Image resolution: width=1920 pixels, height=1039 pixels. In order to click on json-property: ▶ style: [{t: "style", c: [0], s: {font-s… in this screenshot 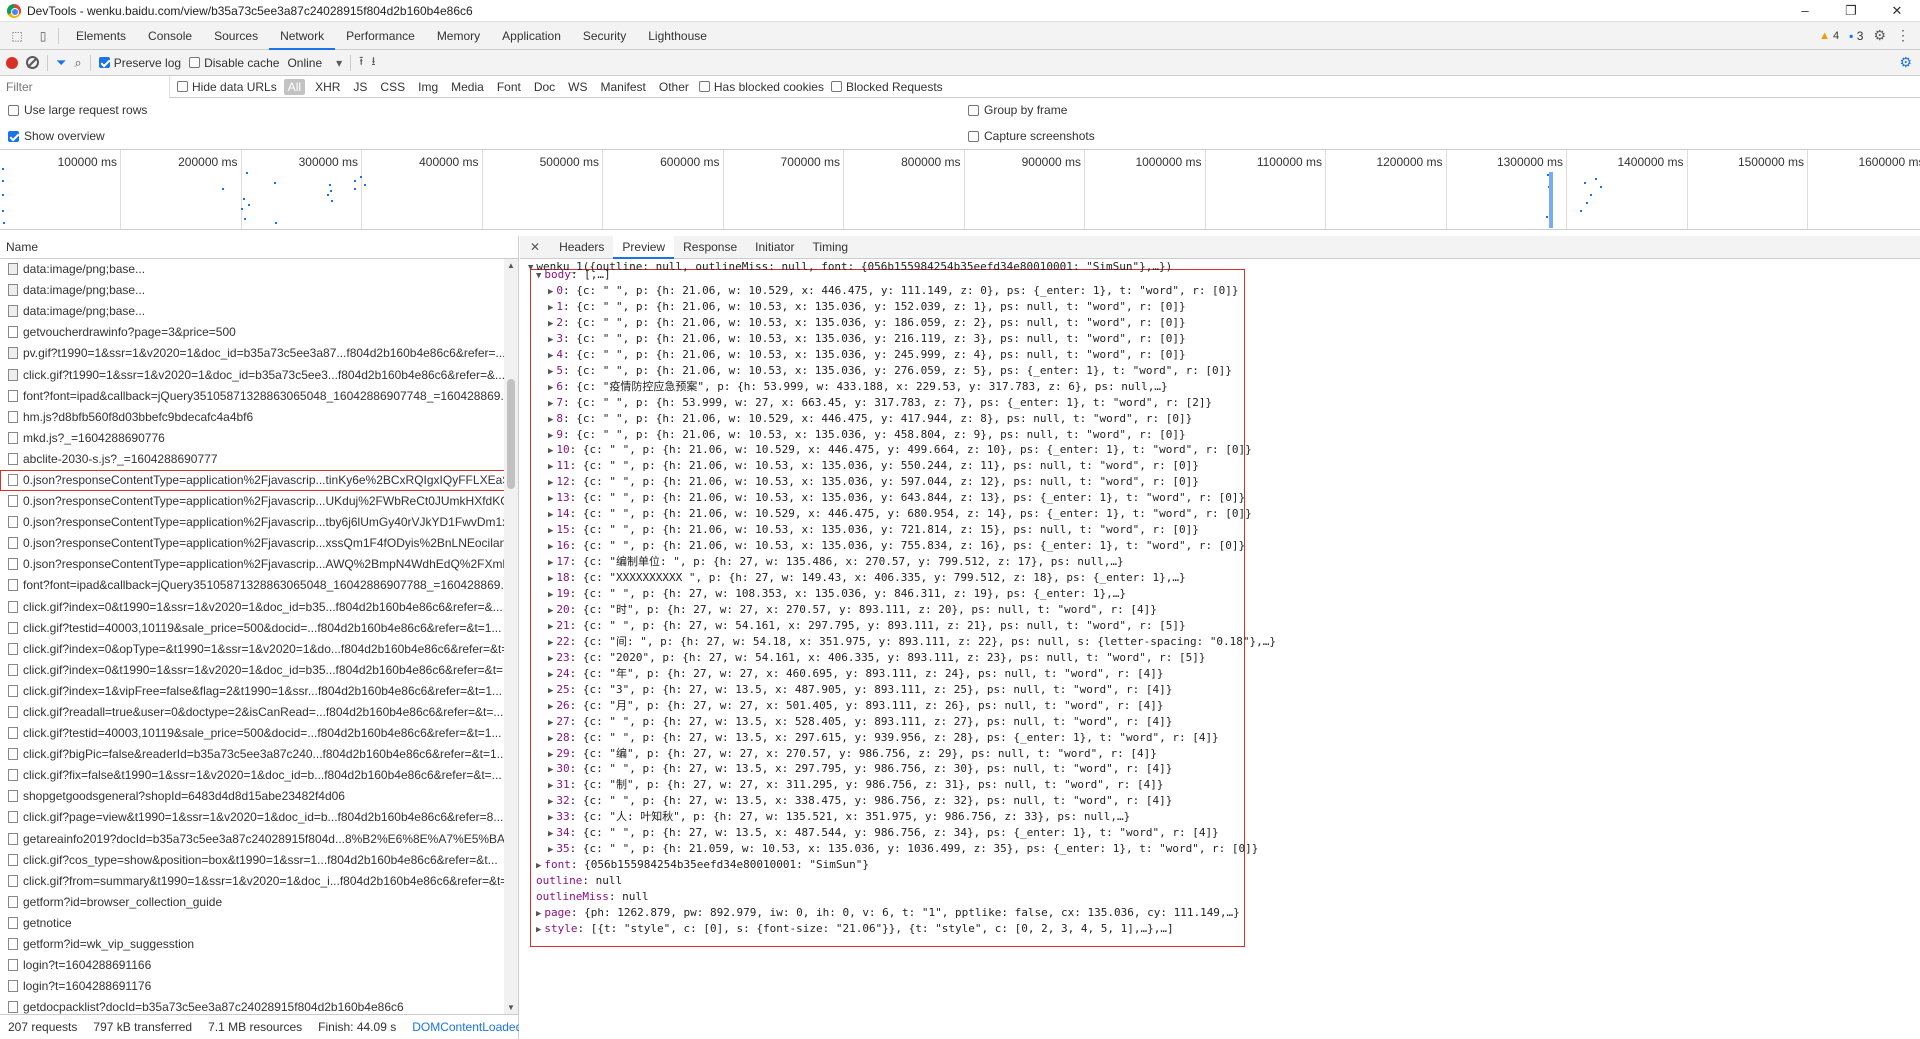, I will do `click(855, 929)`.